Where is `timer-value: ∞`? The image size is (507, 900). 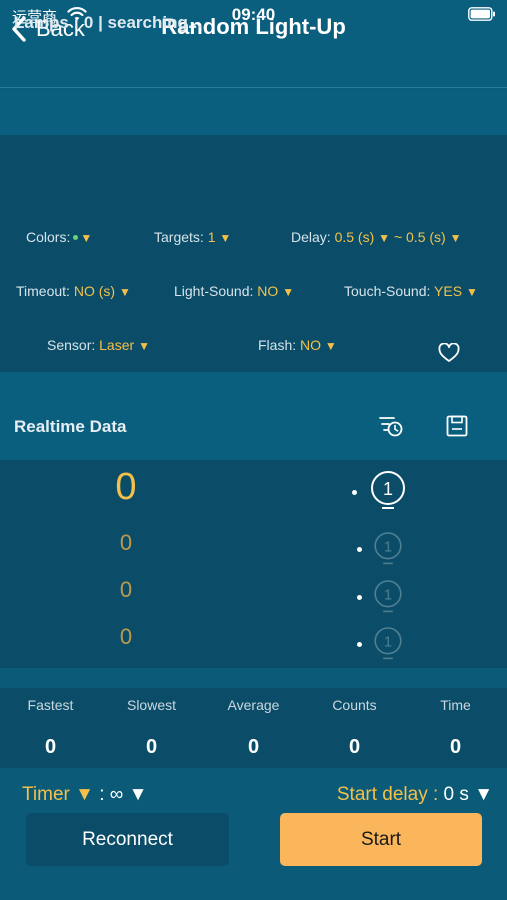 timer-value: ∞ is located at coordinates (116, 794).